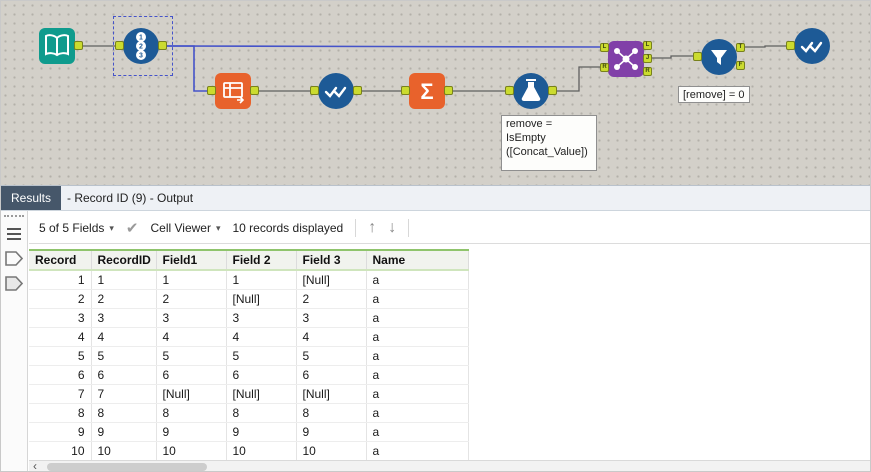 The height and width of the screenshot is (472, 871). I want to click on table-row: 33333a, so click(249, 318).